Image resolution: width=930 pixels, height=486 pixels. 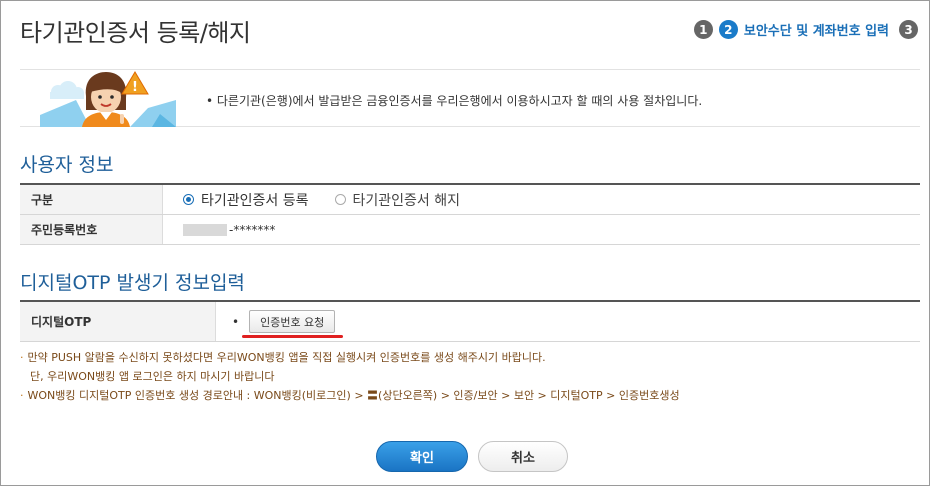 What do you see at coordinates (252, 229) in the screenshot?
I see `ssn-back-digits: -*******` at bounding box center [252, 229].